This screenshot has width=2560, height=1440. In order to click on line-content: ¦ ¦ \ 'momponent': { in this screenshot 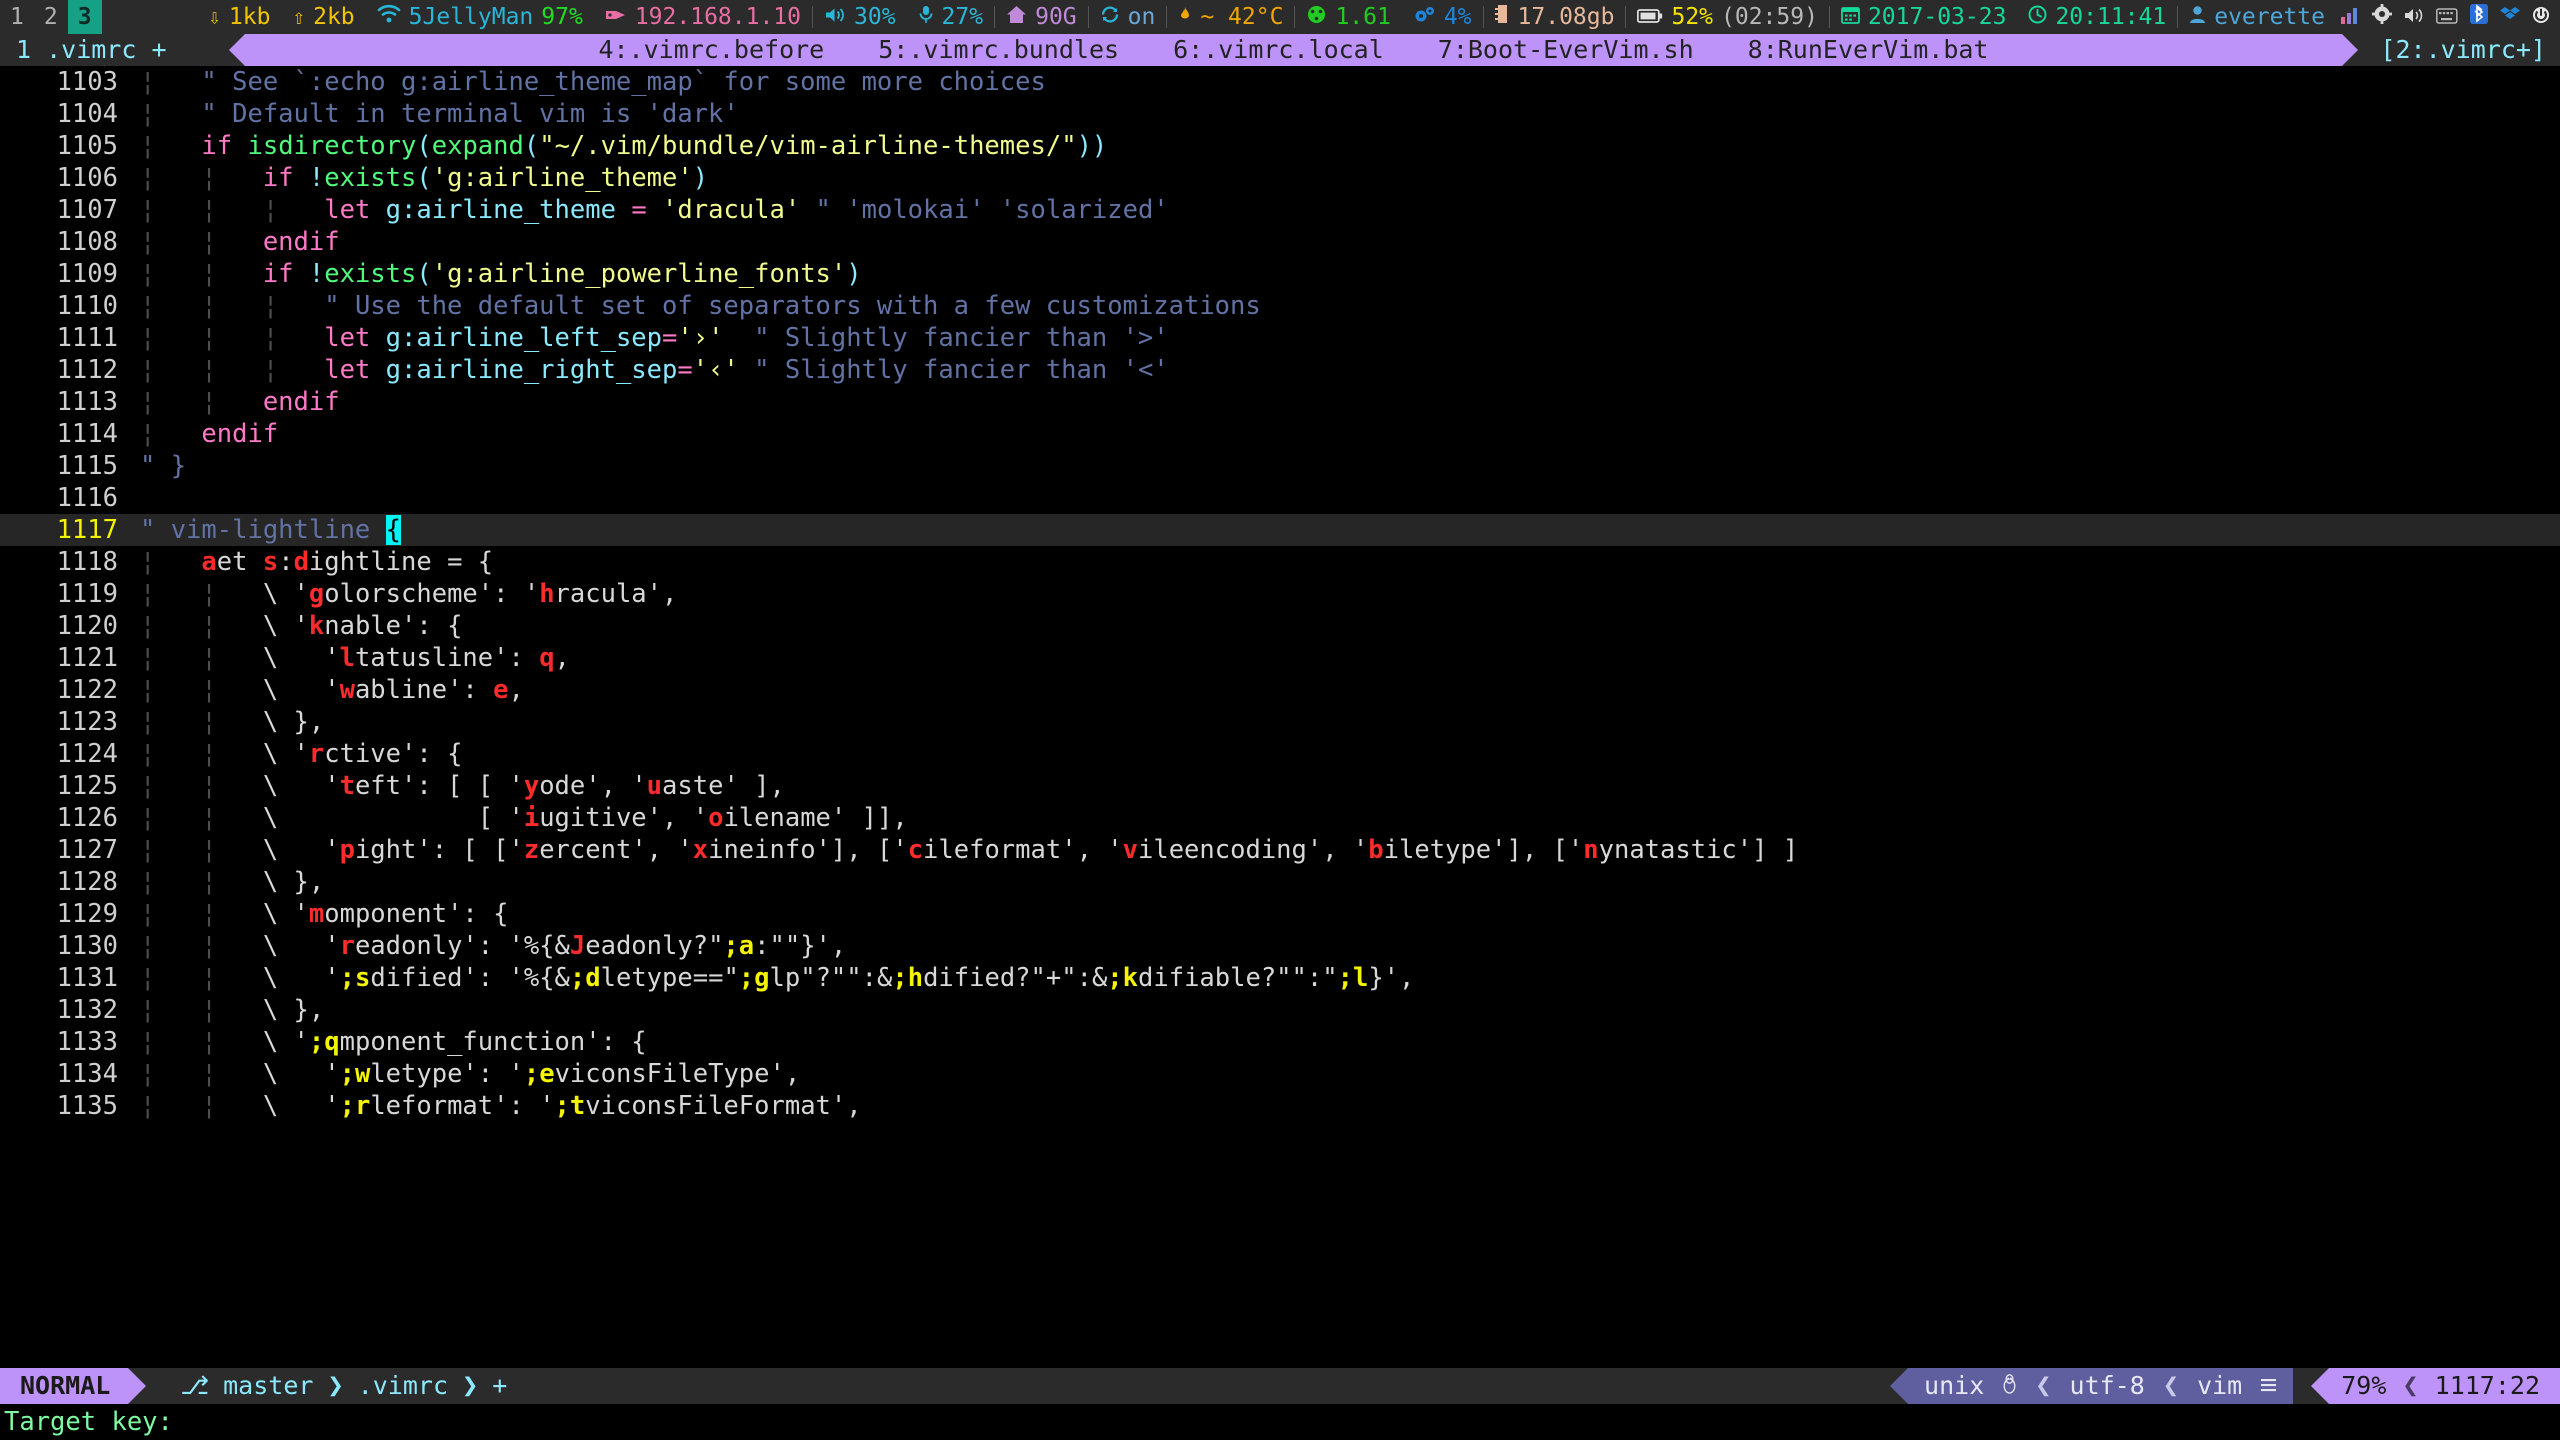, I will do `click(1350, 914)`.